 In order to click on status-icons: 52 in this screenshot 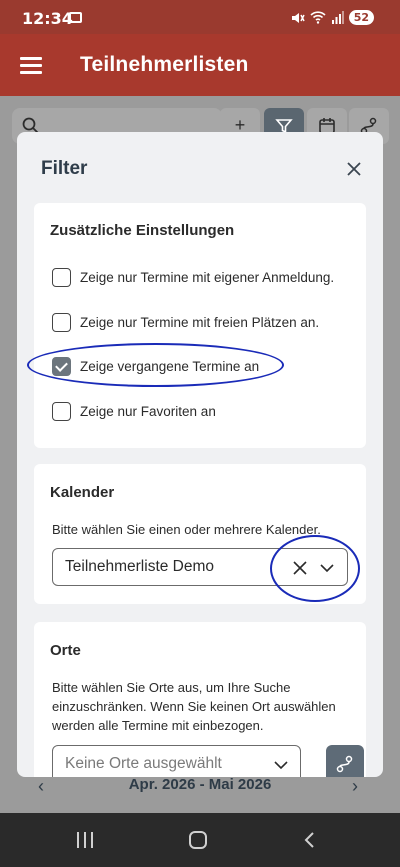, I will do `click(332, 17)`.